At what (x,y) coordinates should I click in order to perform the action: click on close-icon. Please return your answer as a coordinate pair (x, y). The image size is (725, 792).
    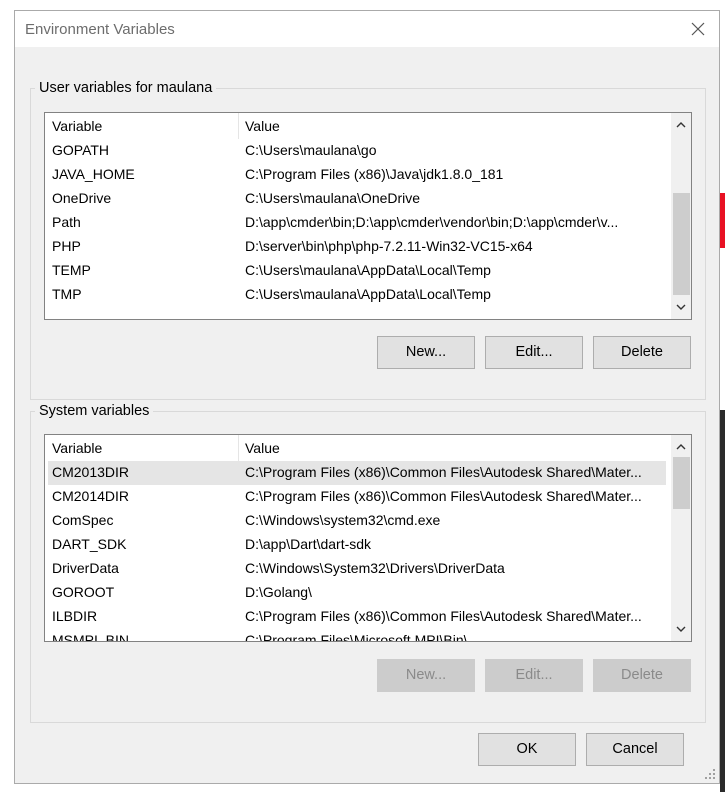
    Looking at the image, I should click on (698, 29).